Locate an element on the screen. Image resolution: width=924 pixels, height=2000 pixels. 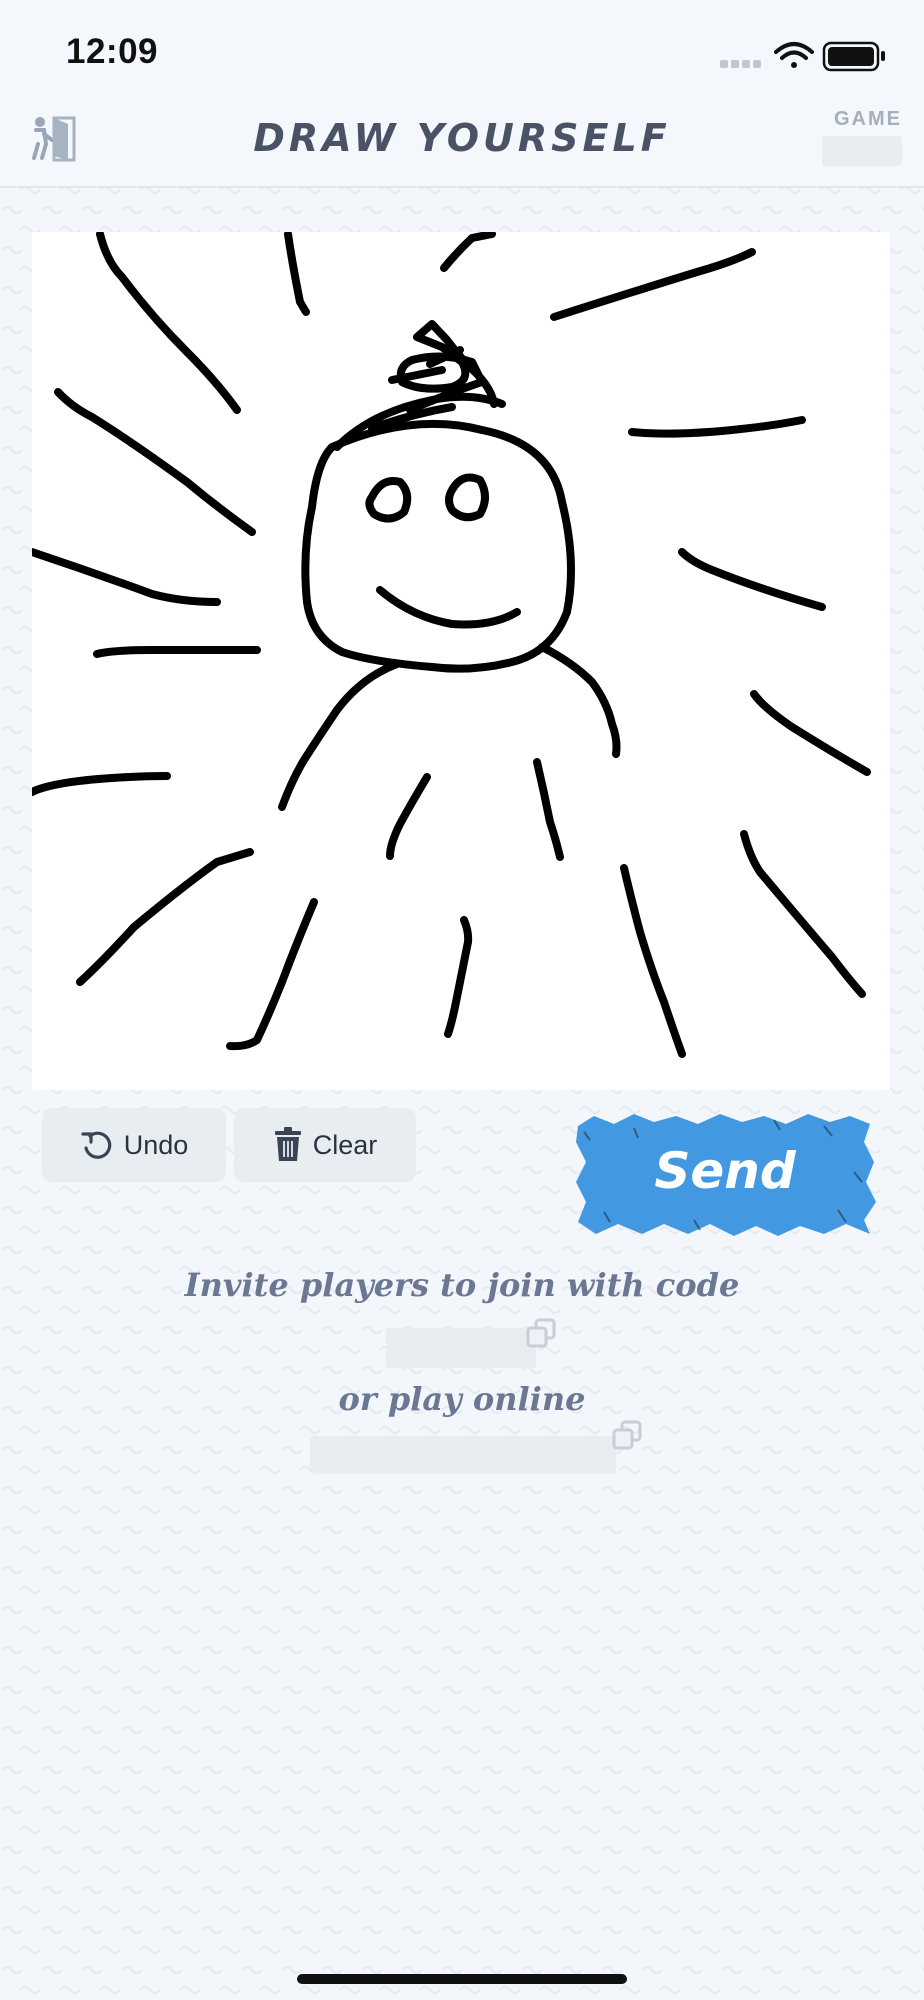
join-code-redacted is located at coordinates (461, 1348).